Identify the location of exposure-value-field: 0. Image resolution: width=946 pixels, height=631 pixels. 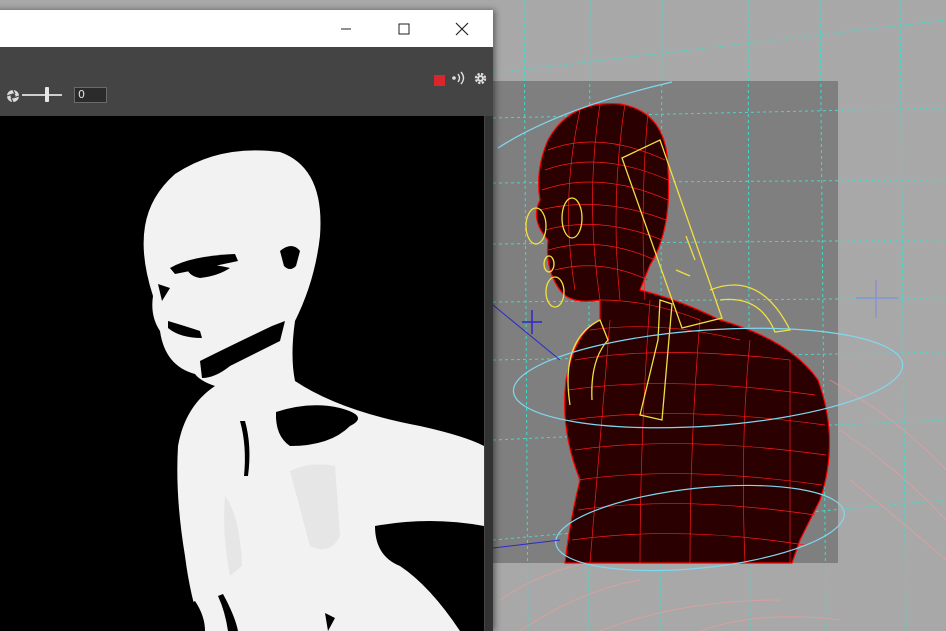
(90, 95).